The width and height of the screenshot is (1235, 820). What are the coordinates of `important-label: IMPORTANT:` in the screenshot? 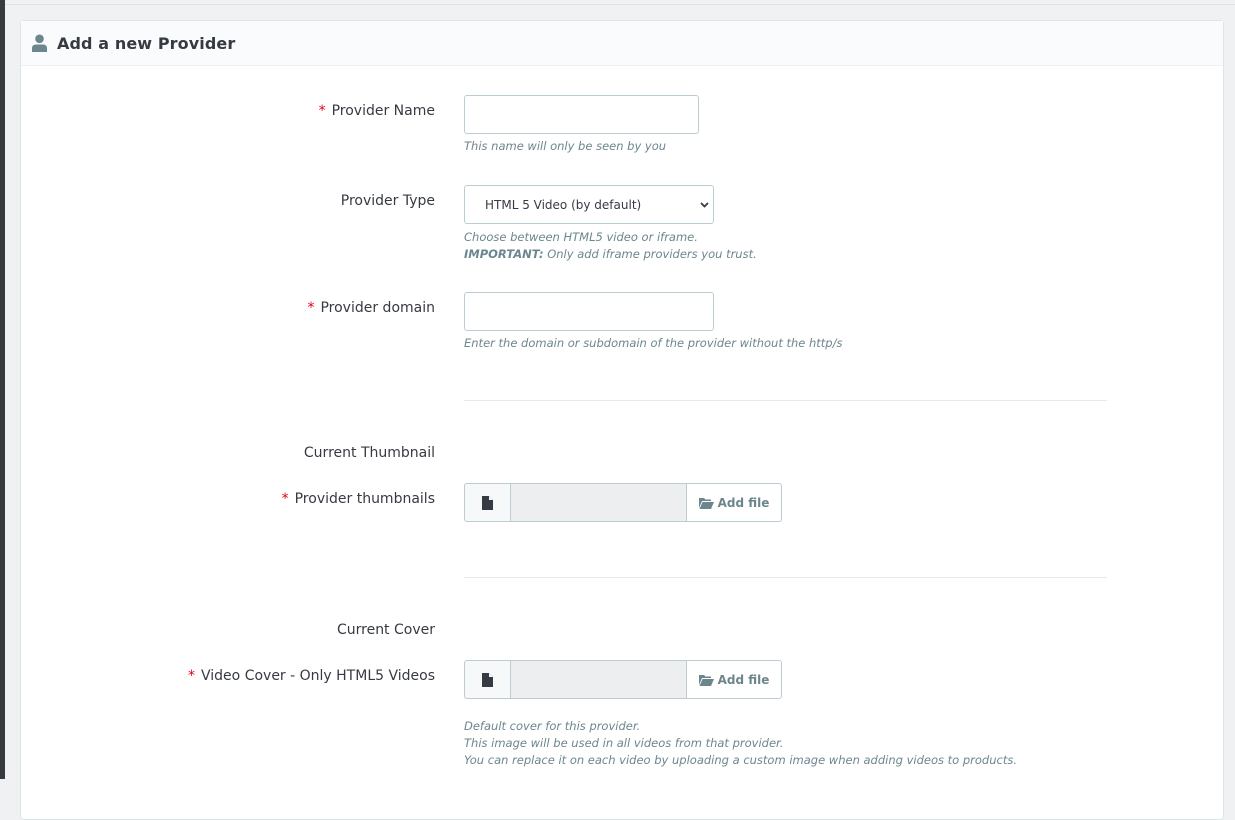 It's located at (504, 254).